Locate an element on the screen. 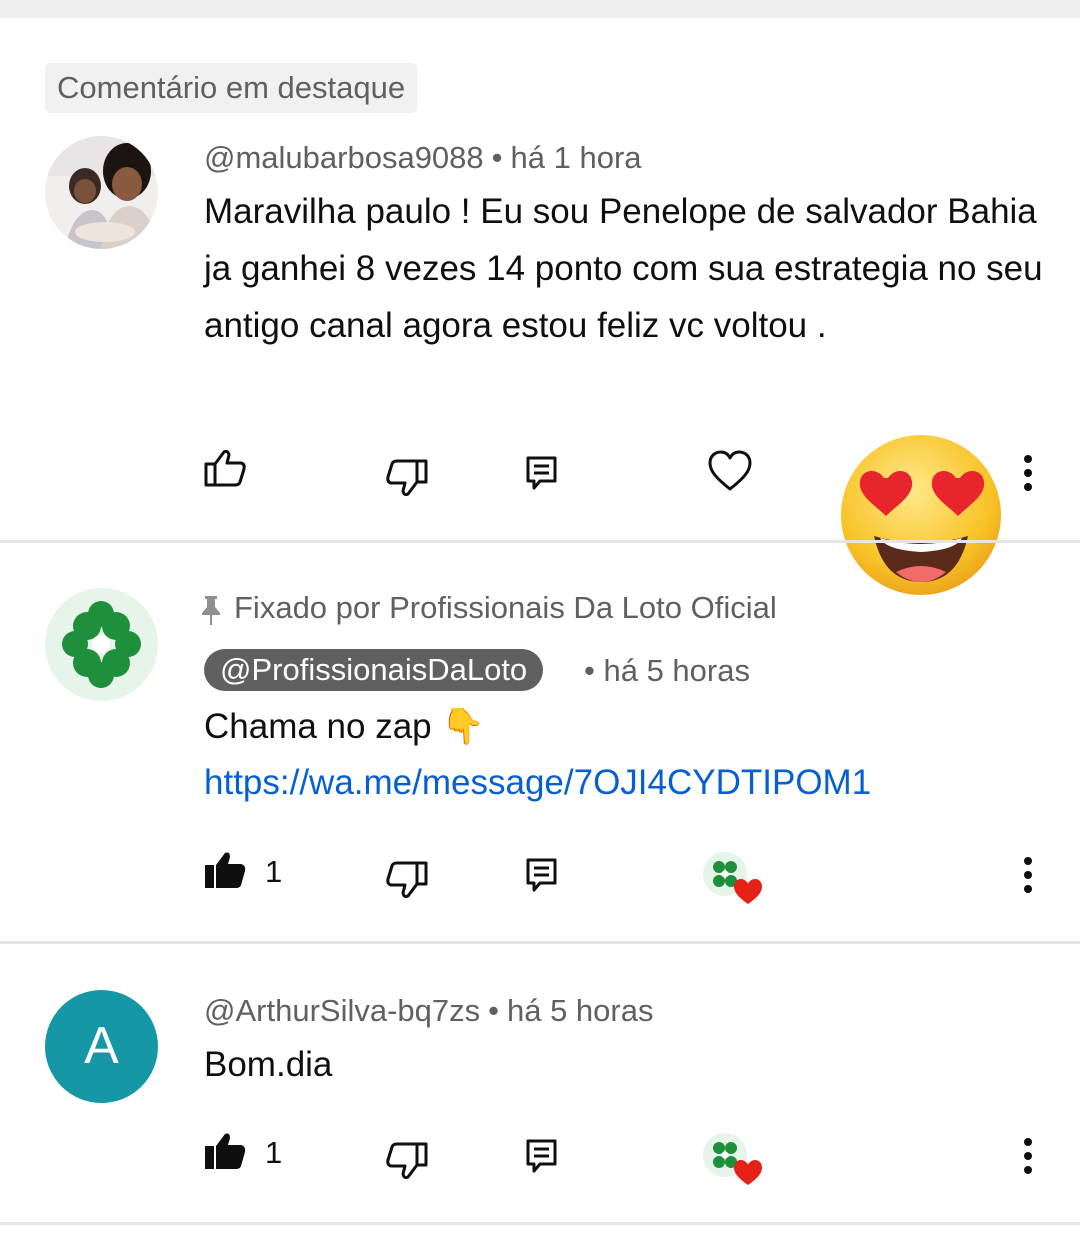 The image size is (1080, 1247). heart-outline-icon is located at coordinates (730, 471).